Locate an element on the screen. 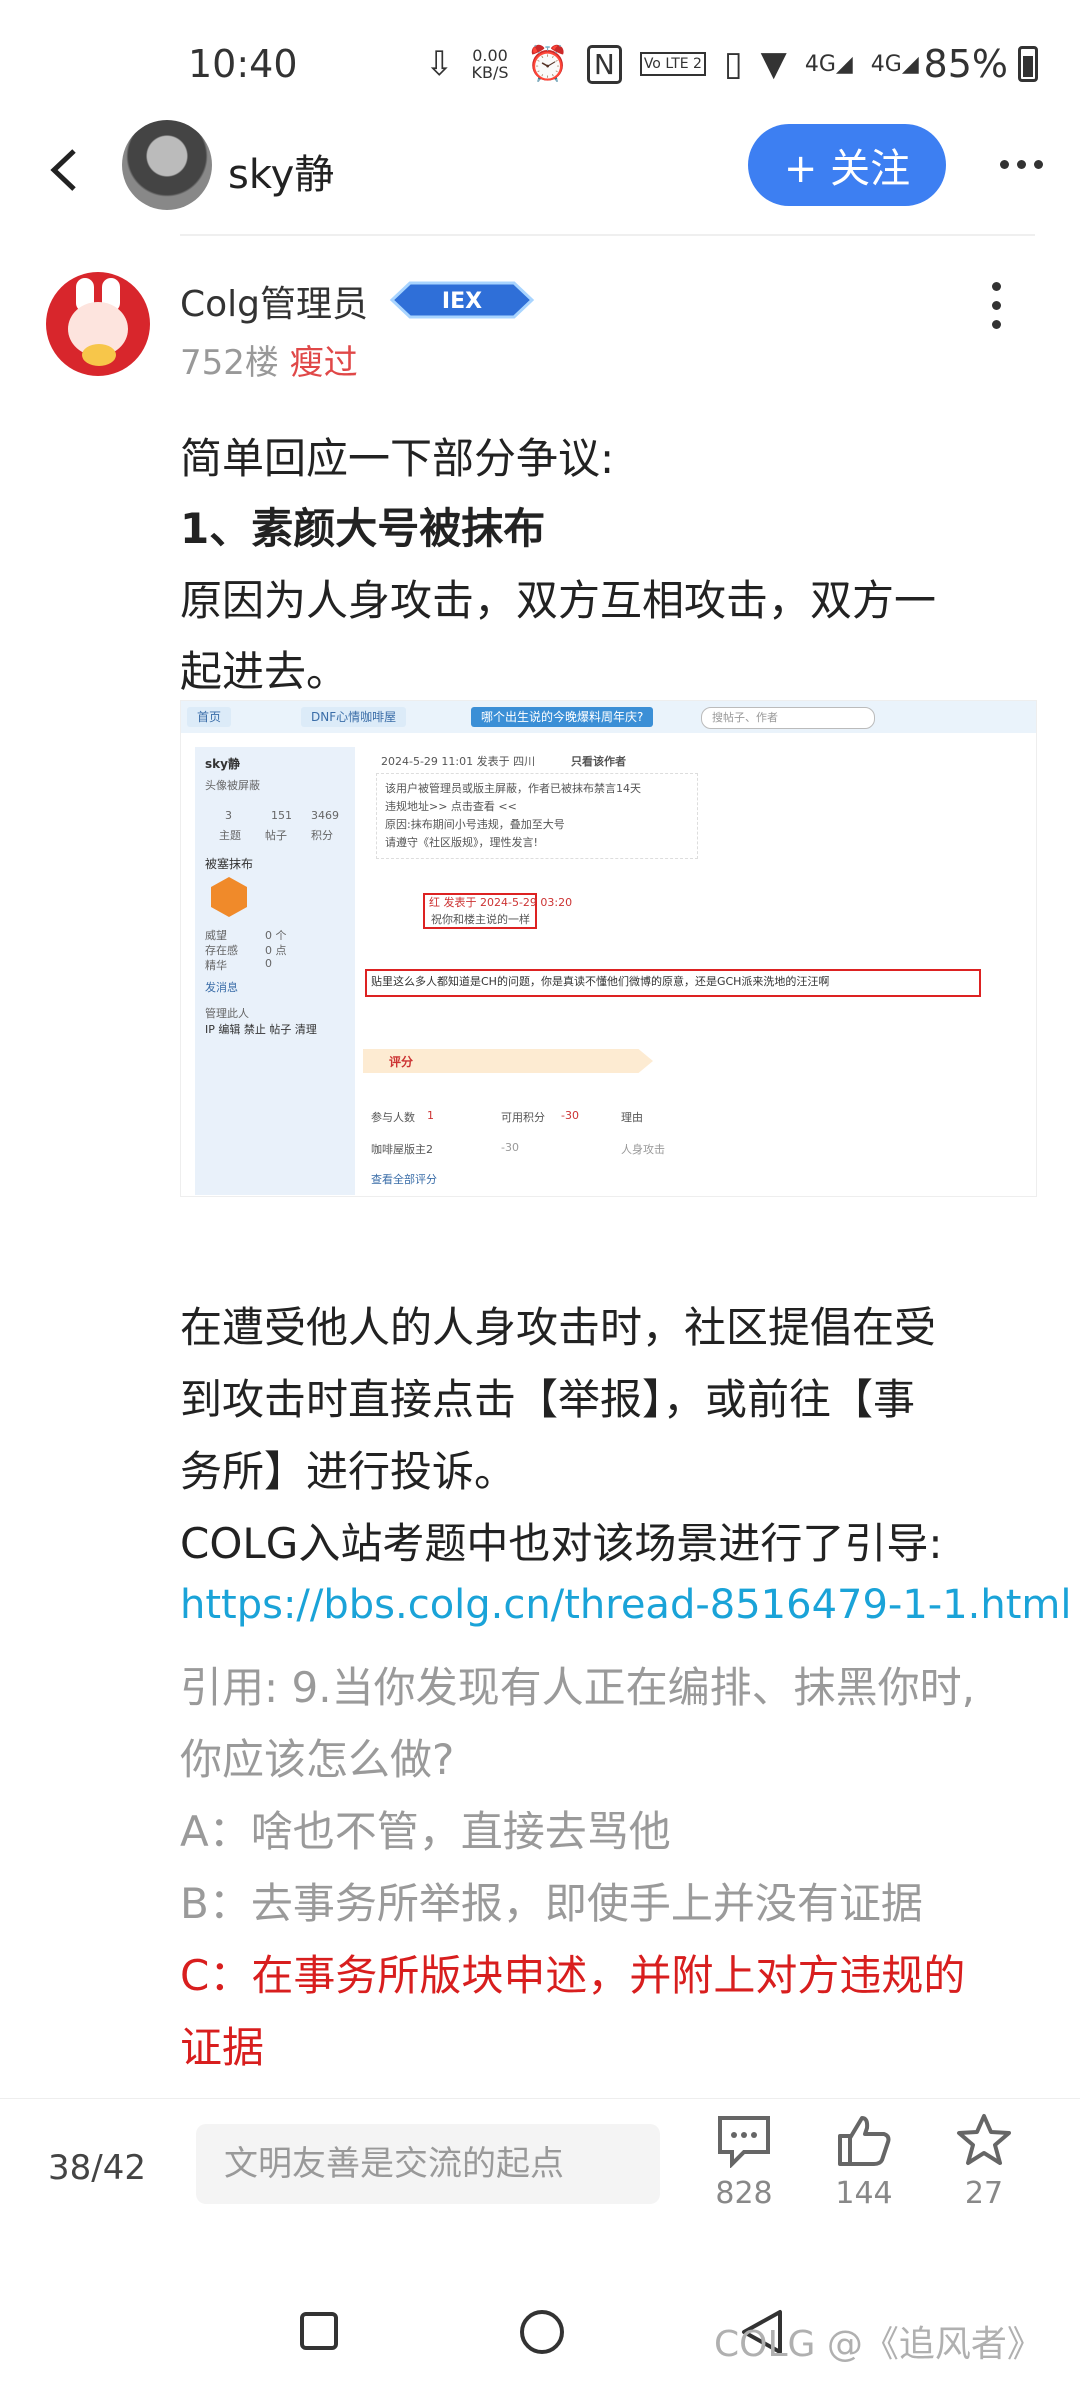  post-text-line: 简单回应一下部分争议: is located at coordinates (397, 458).